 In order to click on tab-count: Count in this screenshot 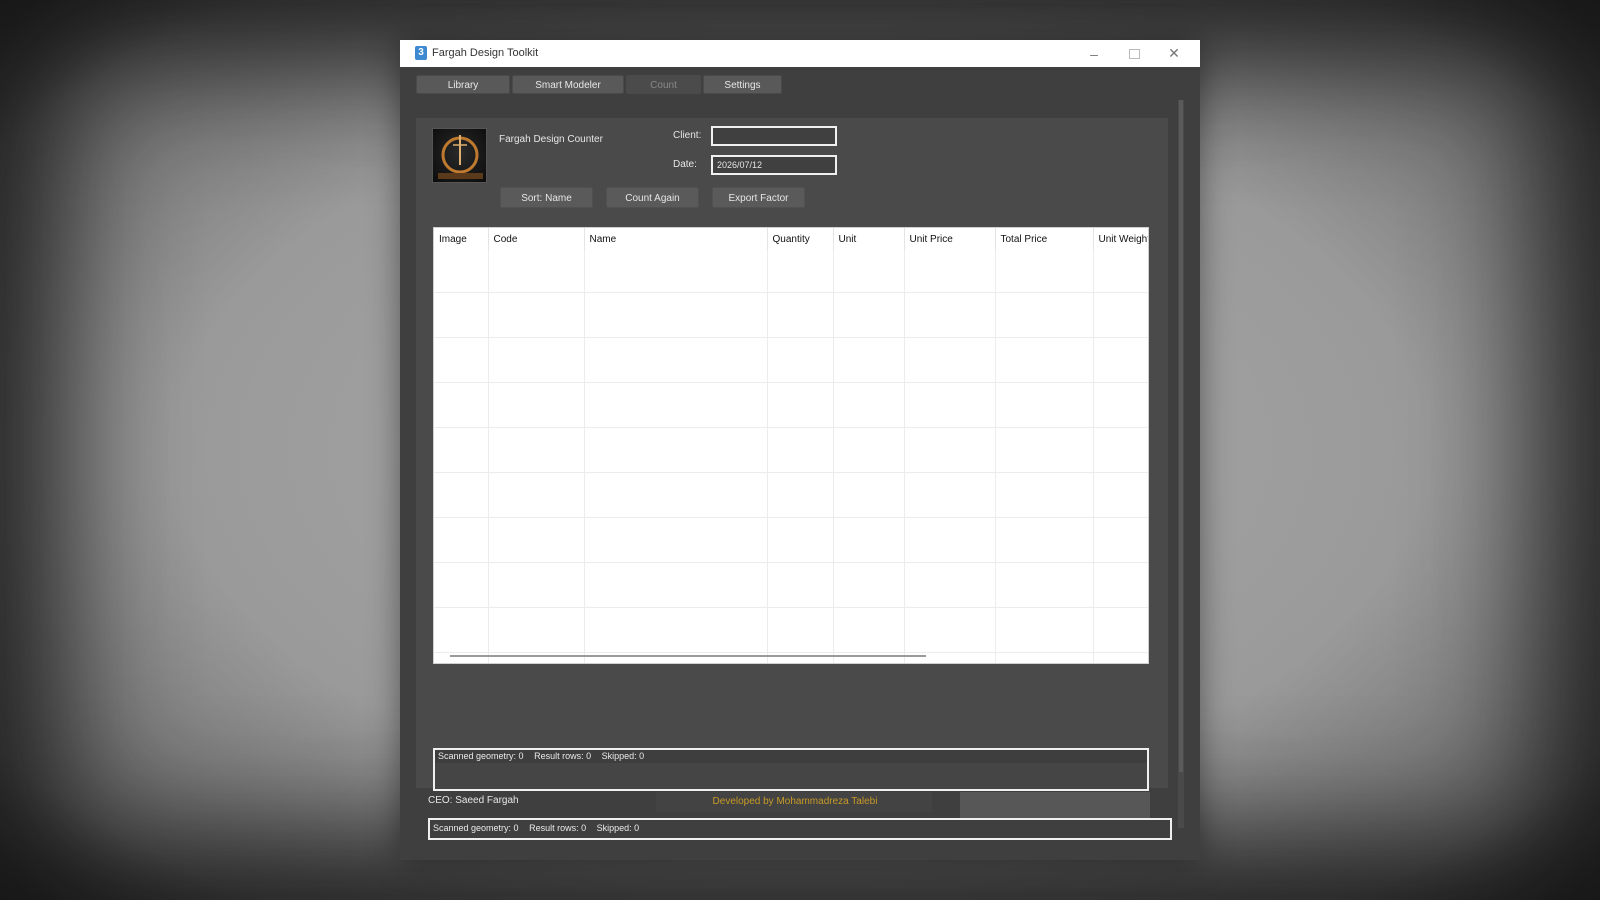, I will do `click(663, 84)`.